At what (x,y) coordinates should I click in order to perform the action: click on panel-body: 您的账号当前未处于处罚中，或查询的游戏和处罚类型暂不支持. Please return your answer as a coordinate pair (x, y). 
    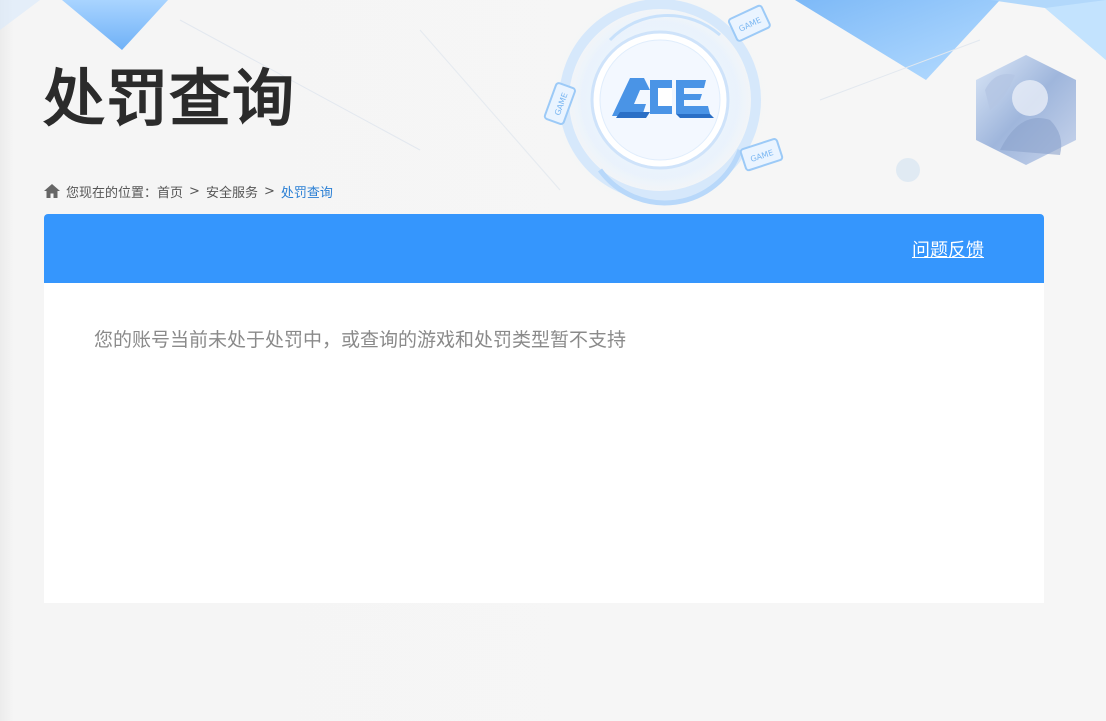
    Looking at the image, I should click on (544, 338).